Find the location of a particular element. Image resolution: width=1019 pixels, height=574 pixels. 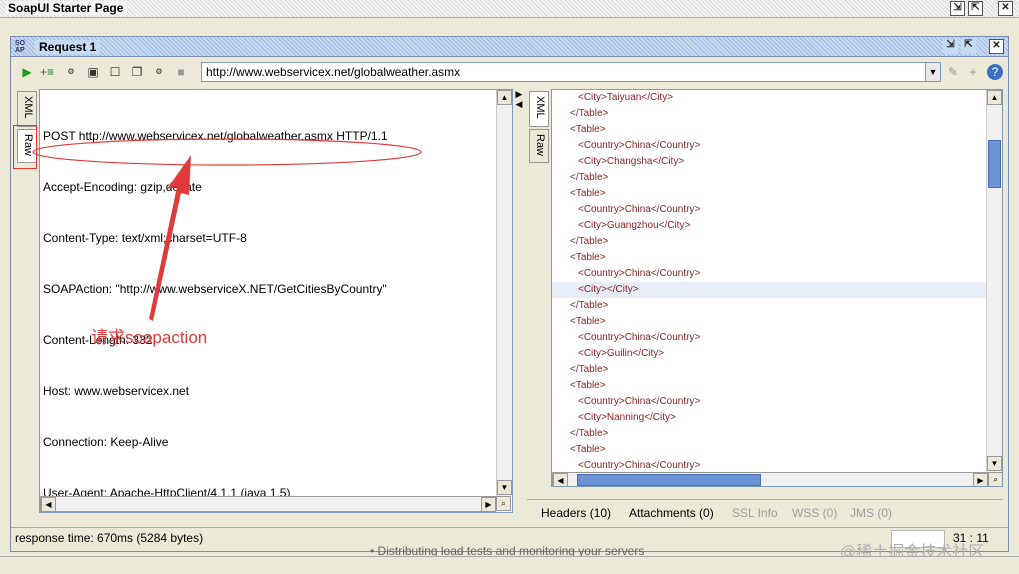

annotation-overlay is located at coordinates (227, 229).